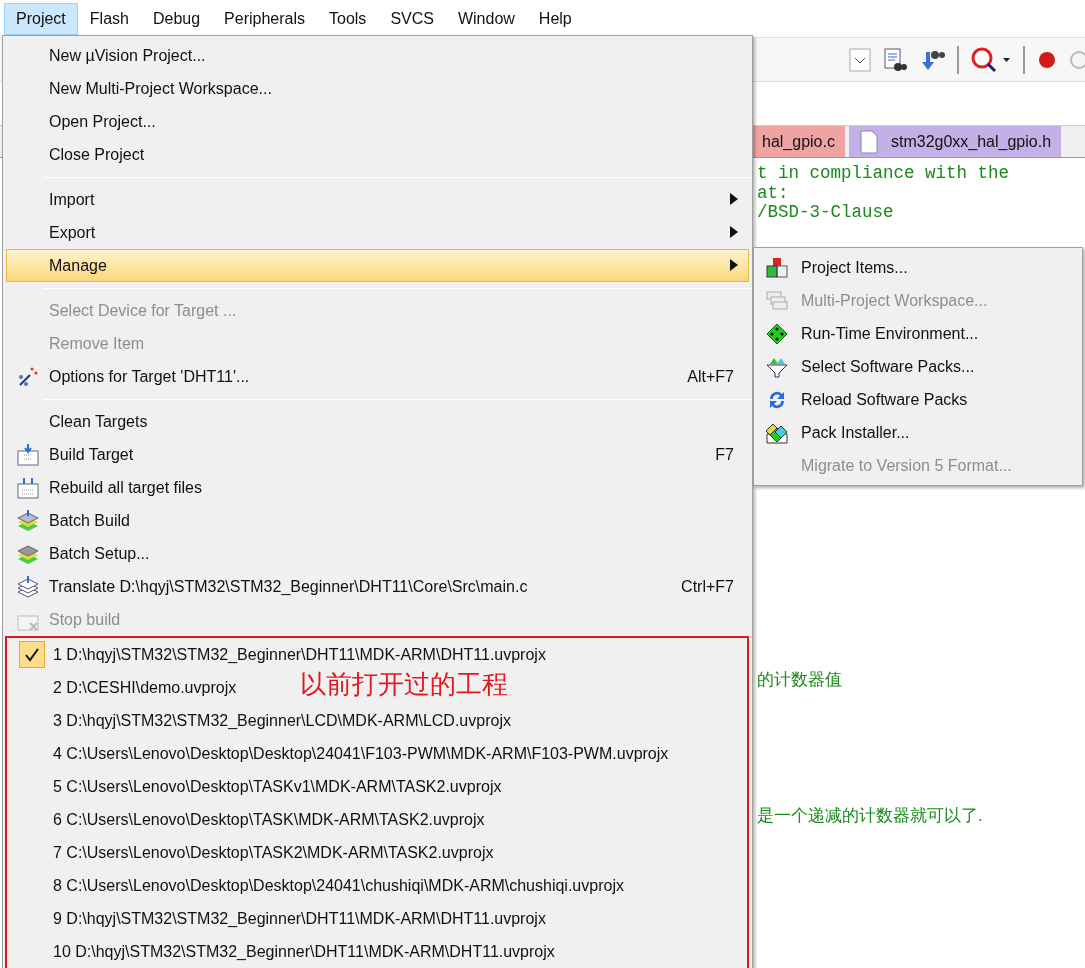 The image size is (1085, 968). Describe the element at coordinates (1047, 59) in the screenshot. I see `record-icon` at that location.